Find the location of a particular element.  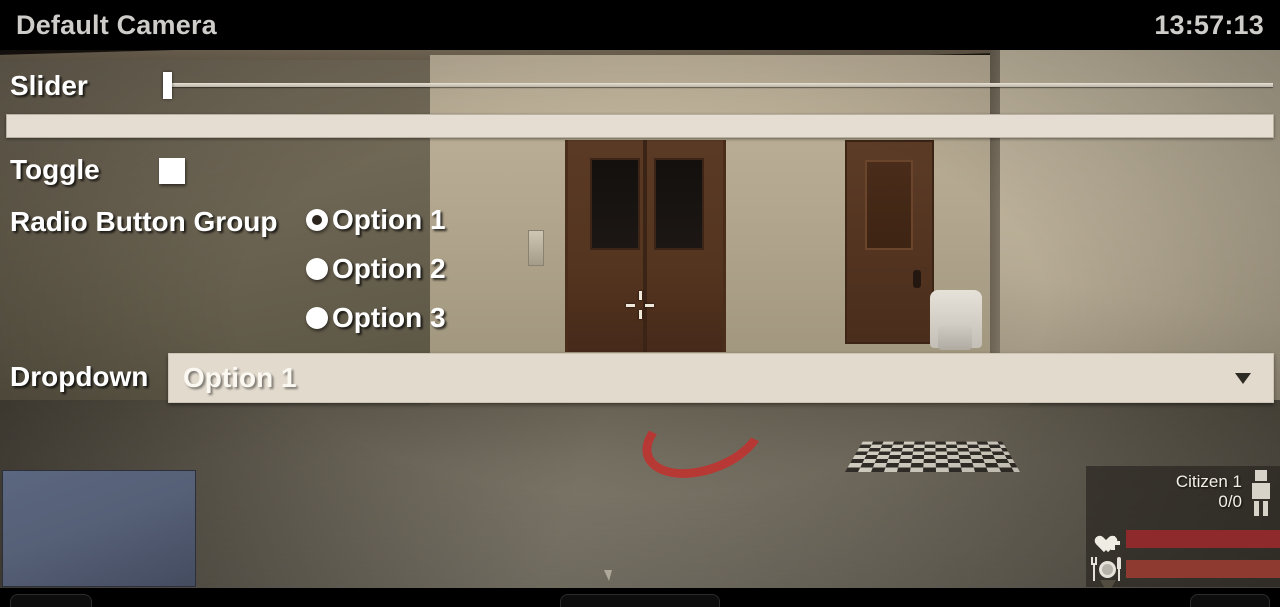

scene-toilet is located at coordinates (956, 320).